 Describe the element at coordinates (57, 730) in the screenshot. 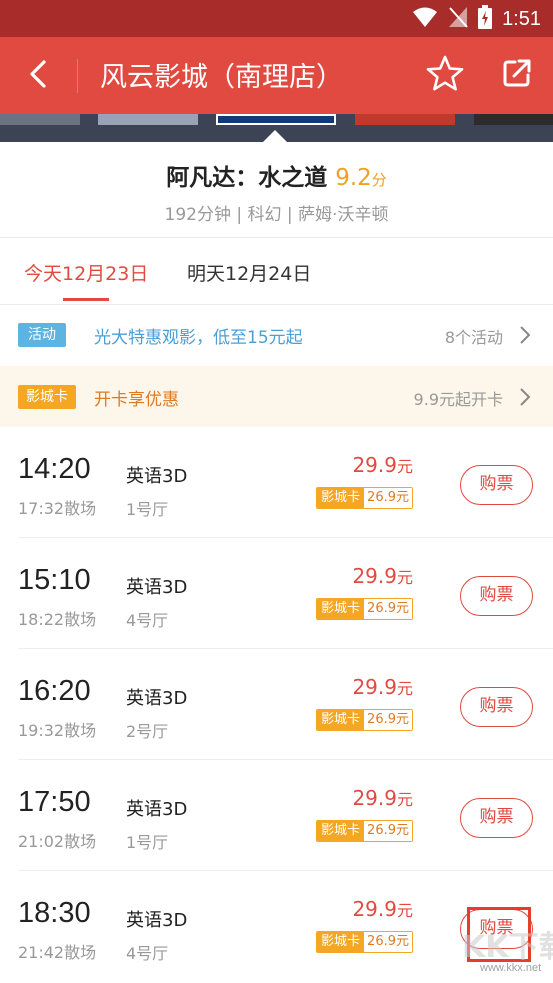

I see `showtime-end: 19:32散场` at that location.